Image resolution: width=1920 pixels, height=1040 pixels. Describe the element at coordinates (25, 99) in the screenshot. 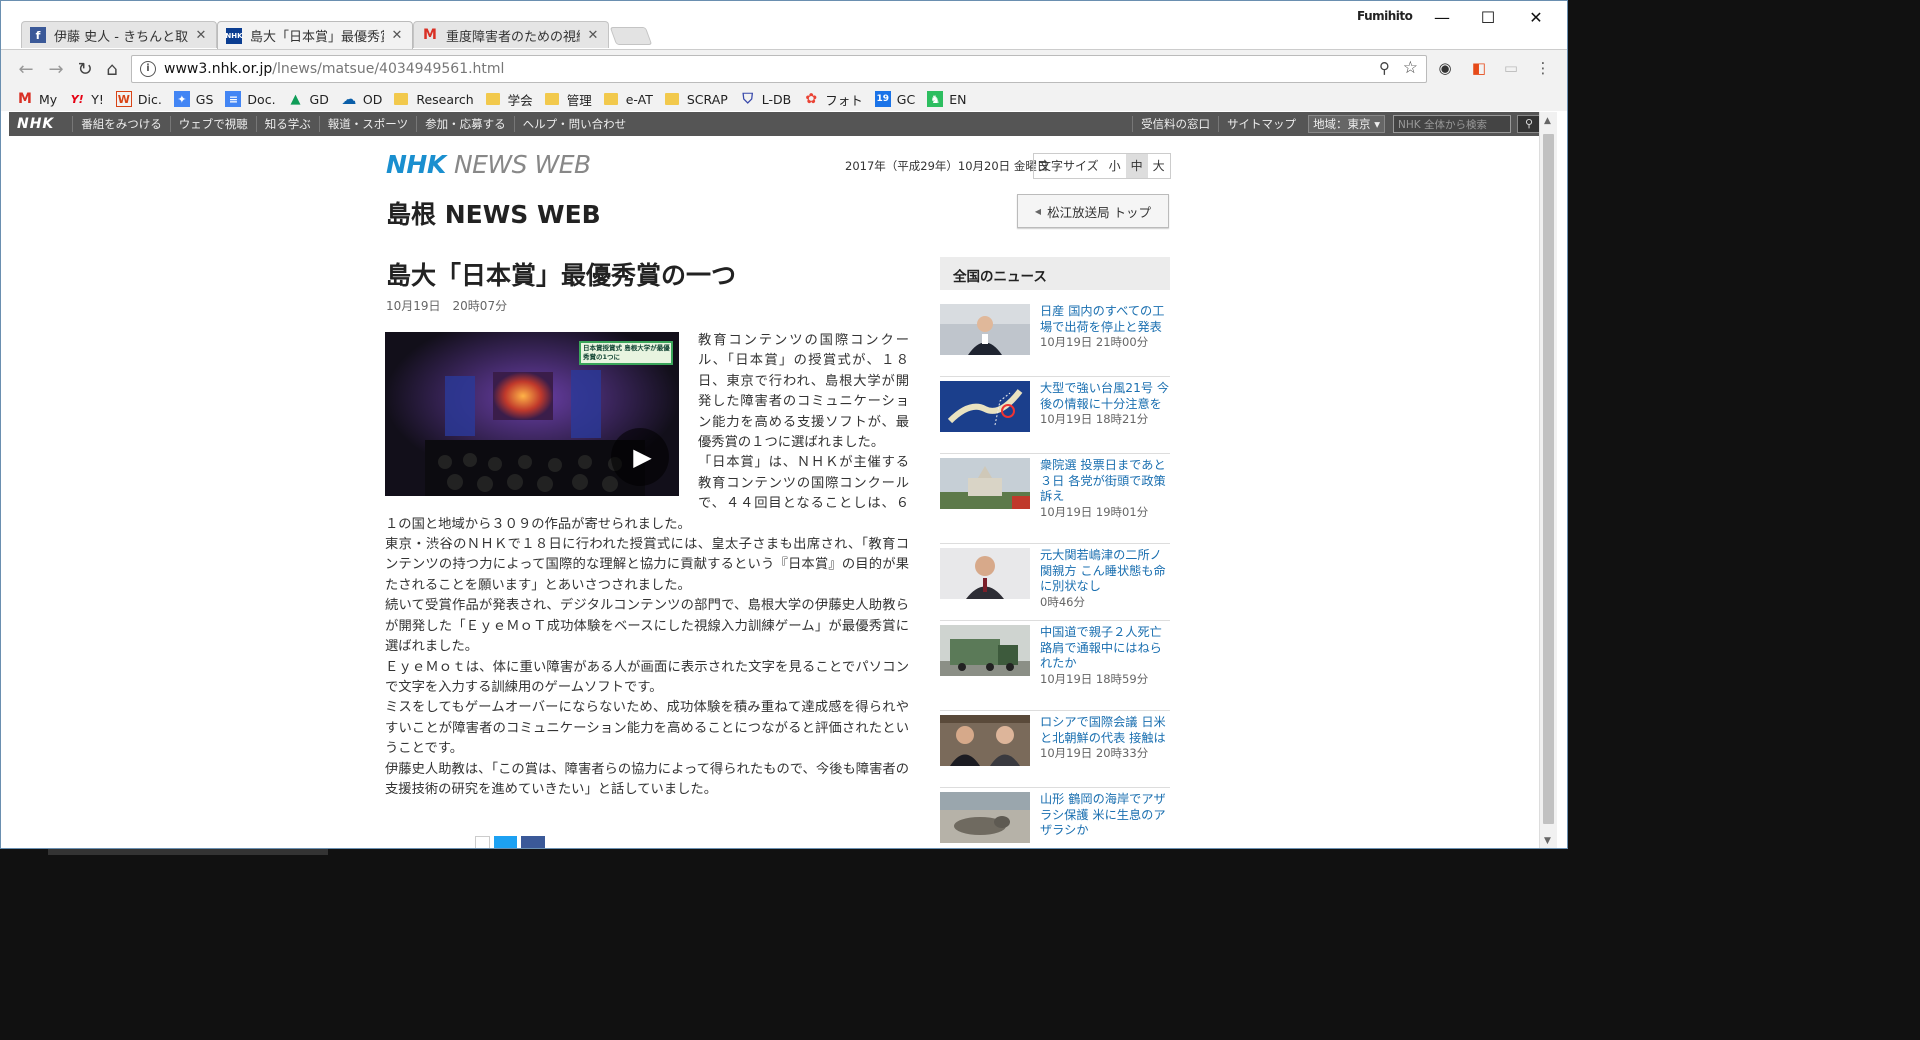

I see `gmail-icon: M` at that location.